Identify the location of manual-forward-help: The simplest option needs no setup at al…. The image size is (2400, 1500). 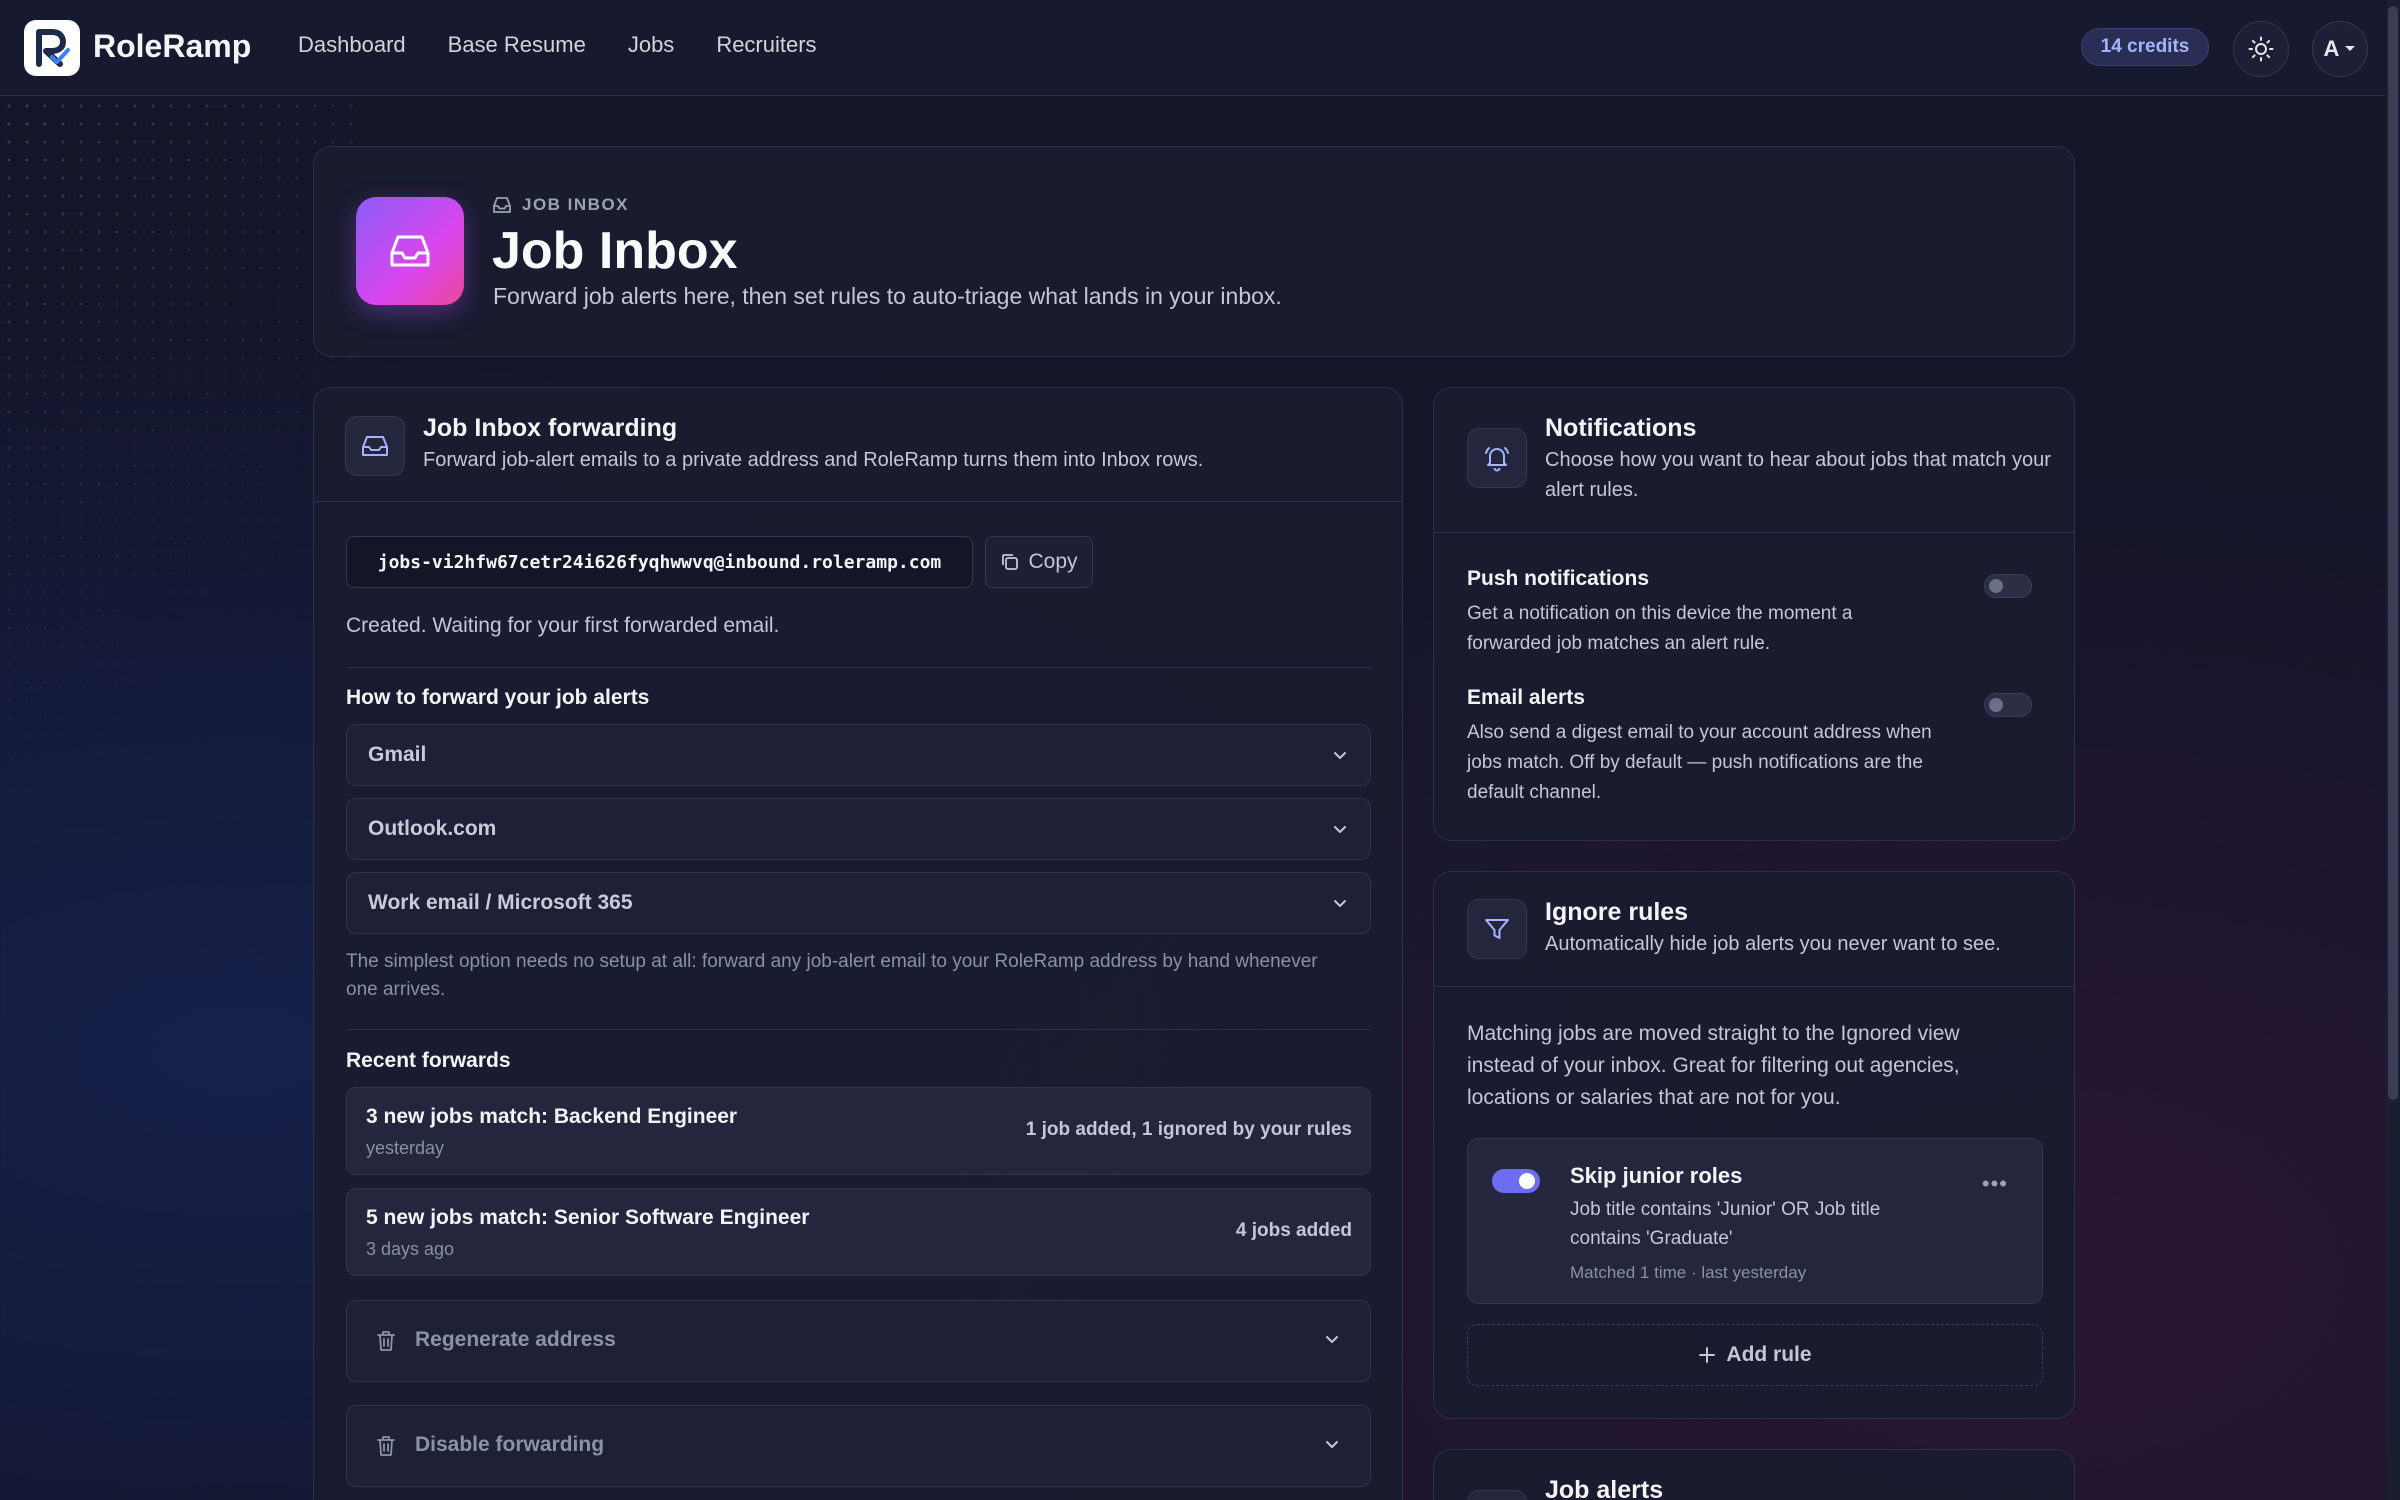
(832, 975).